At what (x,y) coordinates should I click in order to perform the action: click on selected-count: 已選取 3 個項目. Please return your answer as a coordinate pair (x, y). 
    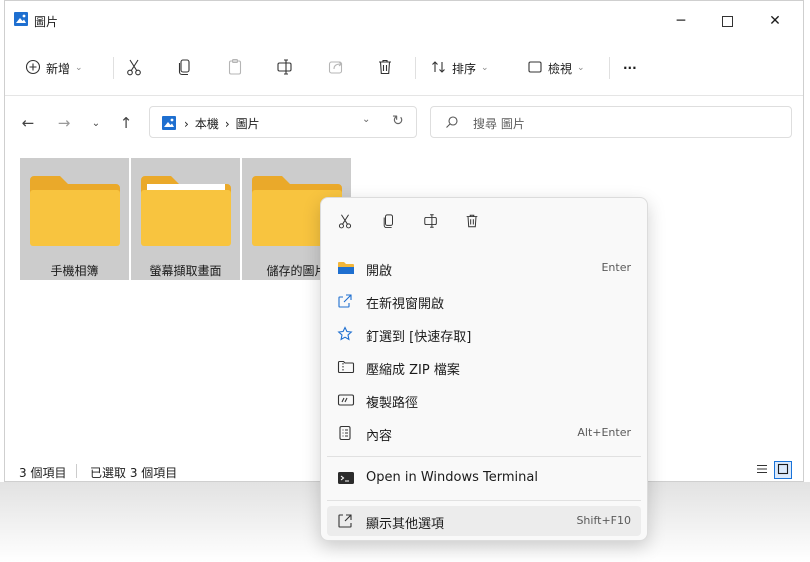
    Looking at the image, I should click on (134, 473).